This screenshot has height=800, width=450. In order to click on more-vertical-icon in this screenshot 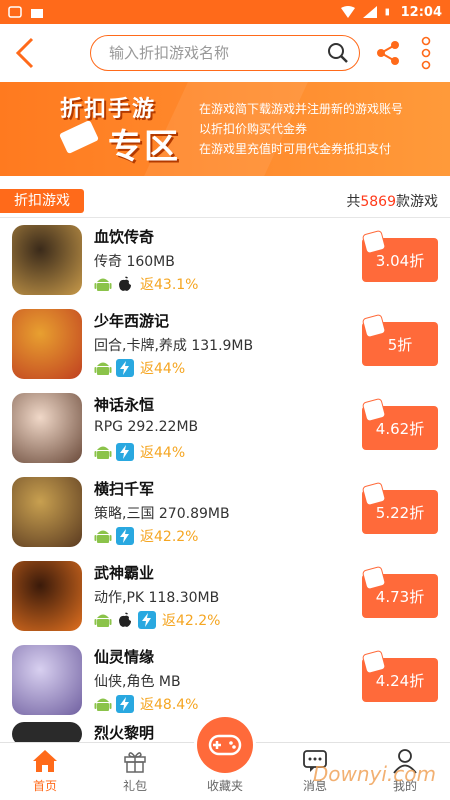, I will do `click(426, 53)`.